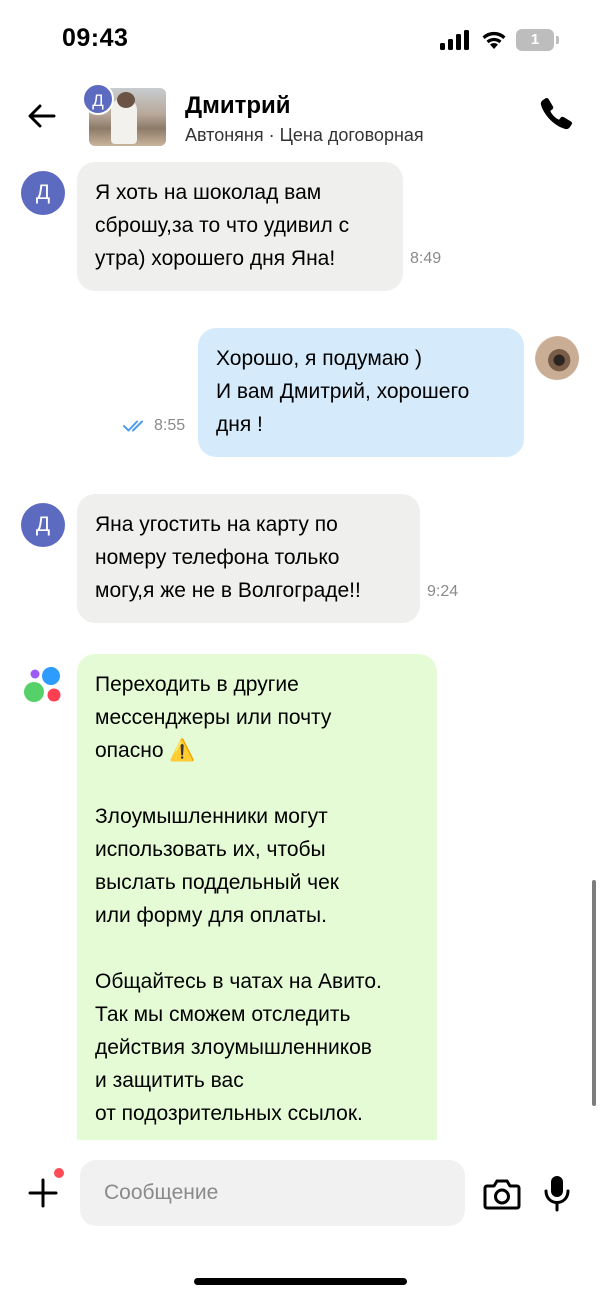 The image size is (600, 1297). What do you see at coordinates (343, 391) in the screenshot?
I see `message-text-line: И вам Дмитрий, хорошего` at bounding box center [343, 391].